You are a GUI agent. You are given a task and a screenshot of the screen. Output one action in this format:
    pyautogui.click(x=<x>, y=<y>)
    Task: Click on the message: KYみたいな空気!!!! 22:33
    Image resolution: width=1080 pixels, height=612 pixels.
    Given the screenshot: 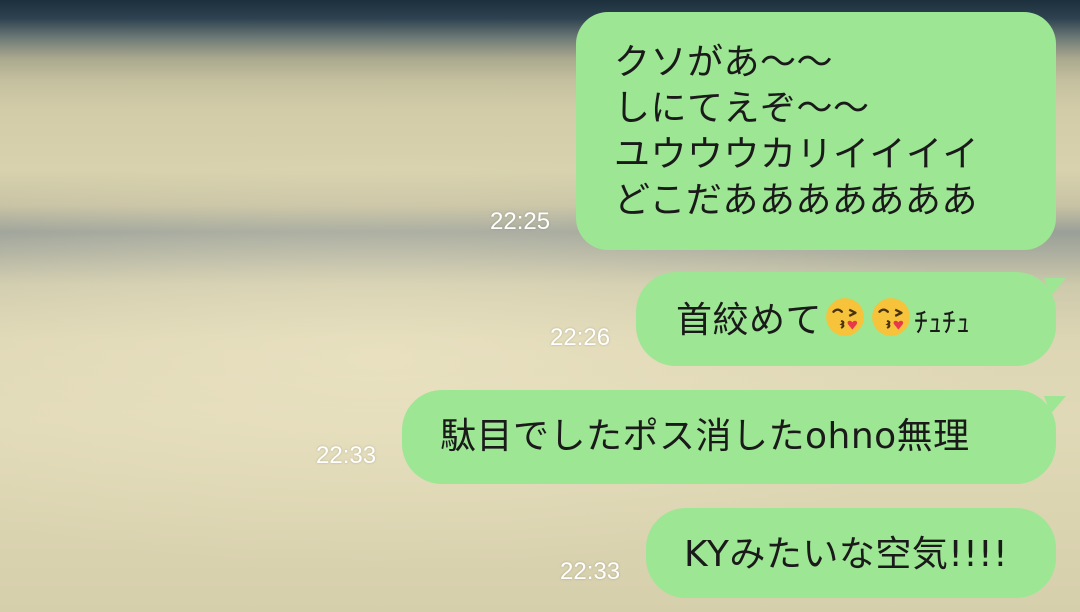 What is the action you would take?
    pyautogui.click(x=808, y=553)
    